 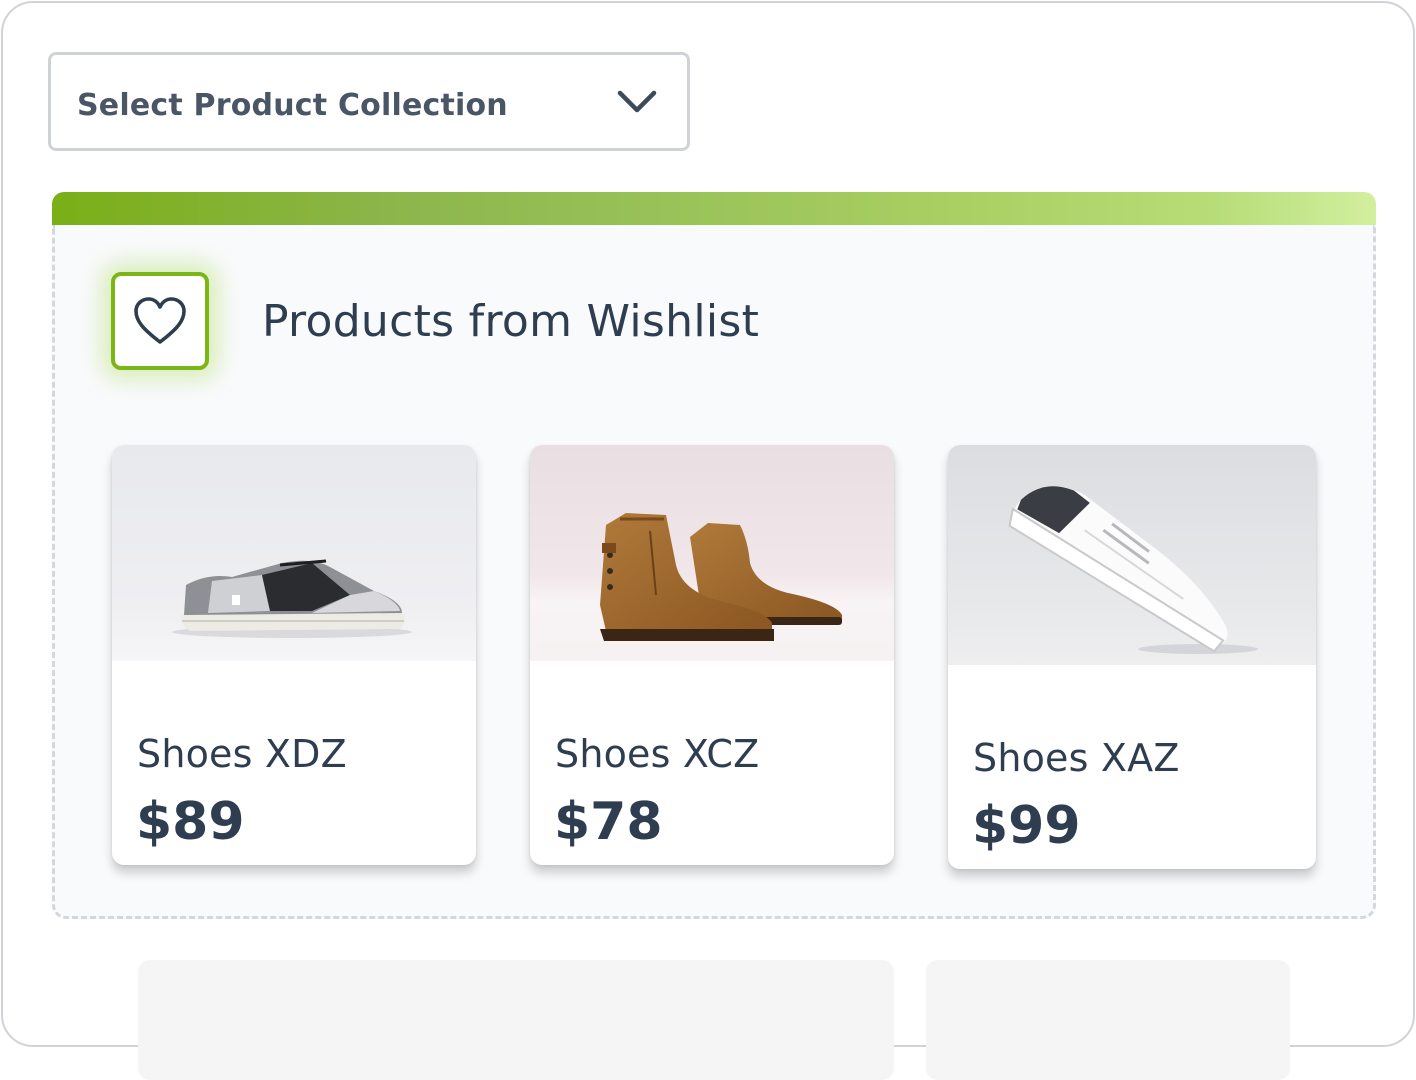 I want to click on product-collection-select: Select Product Collection, so click(x=369, y=101).